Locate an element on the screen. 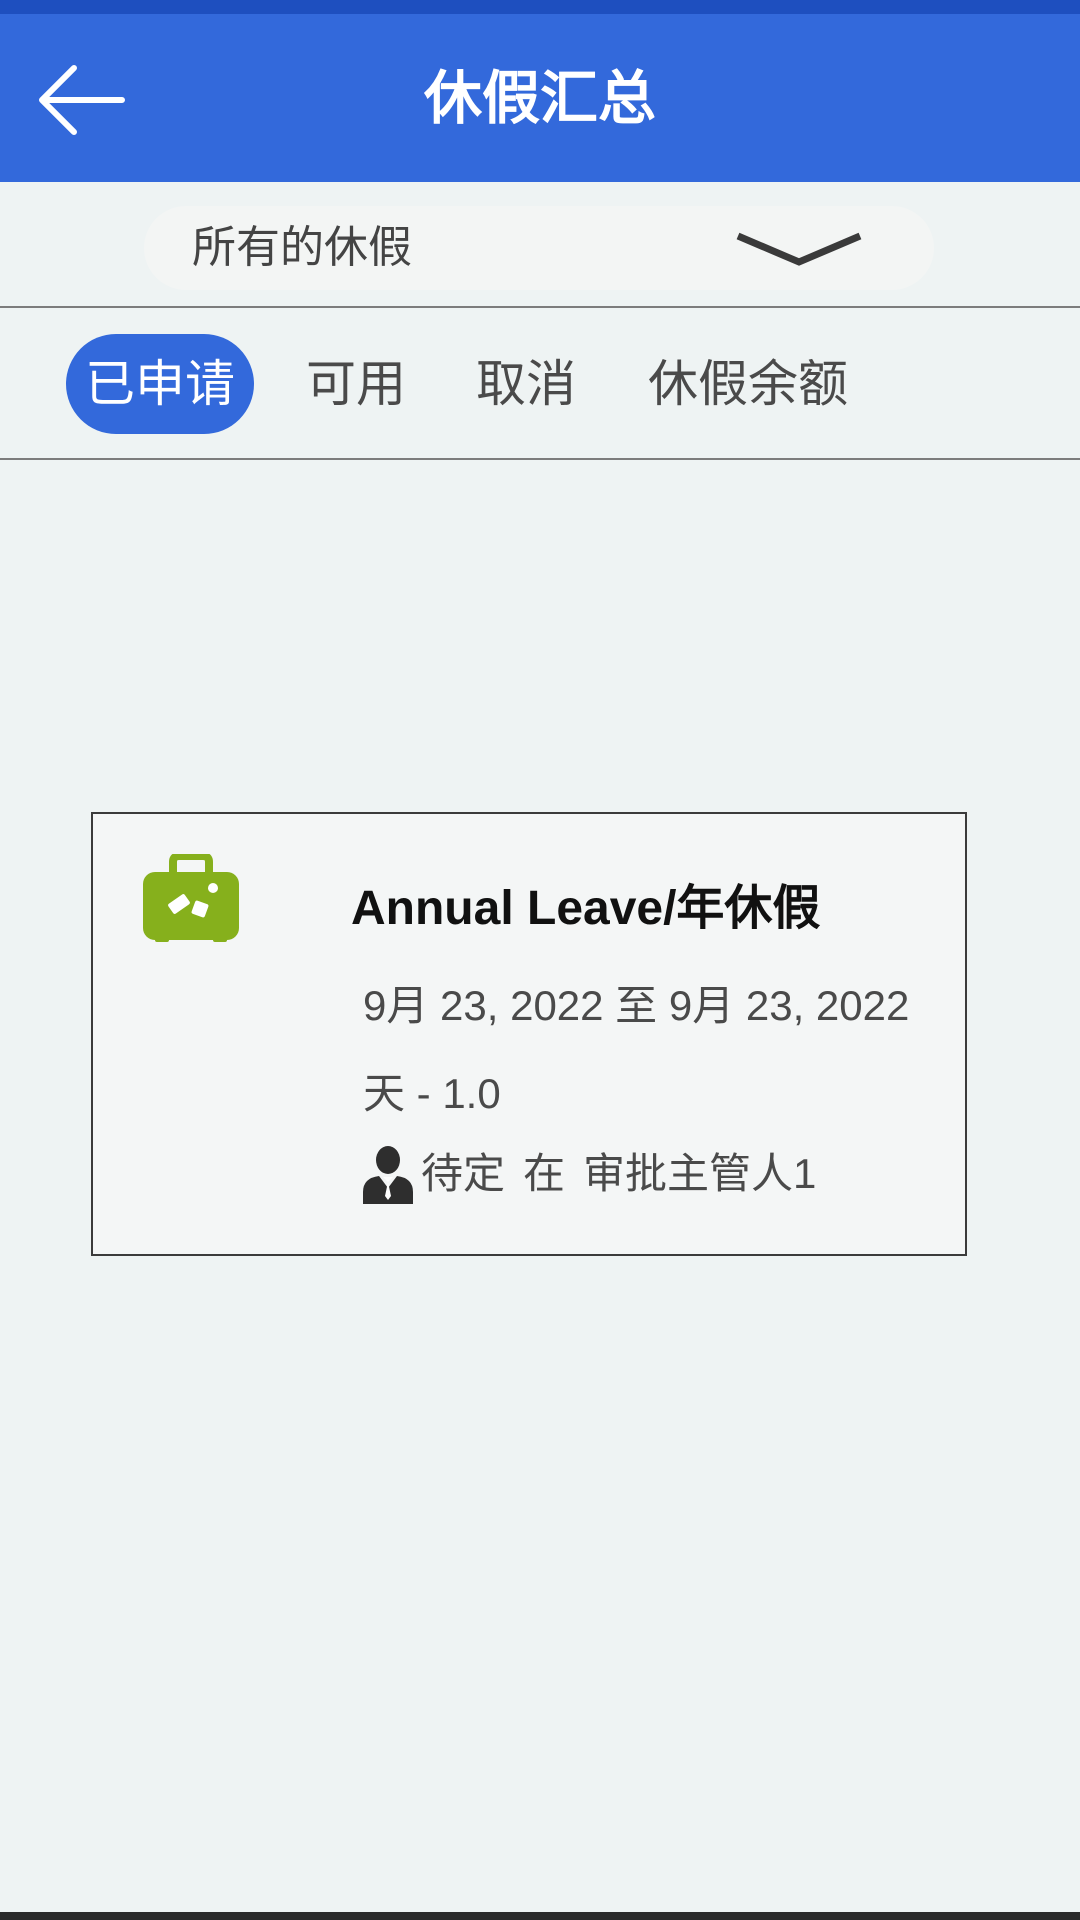  app-bar: 休假汇总 is located at coordinates (540, 98).